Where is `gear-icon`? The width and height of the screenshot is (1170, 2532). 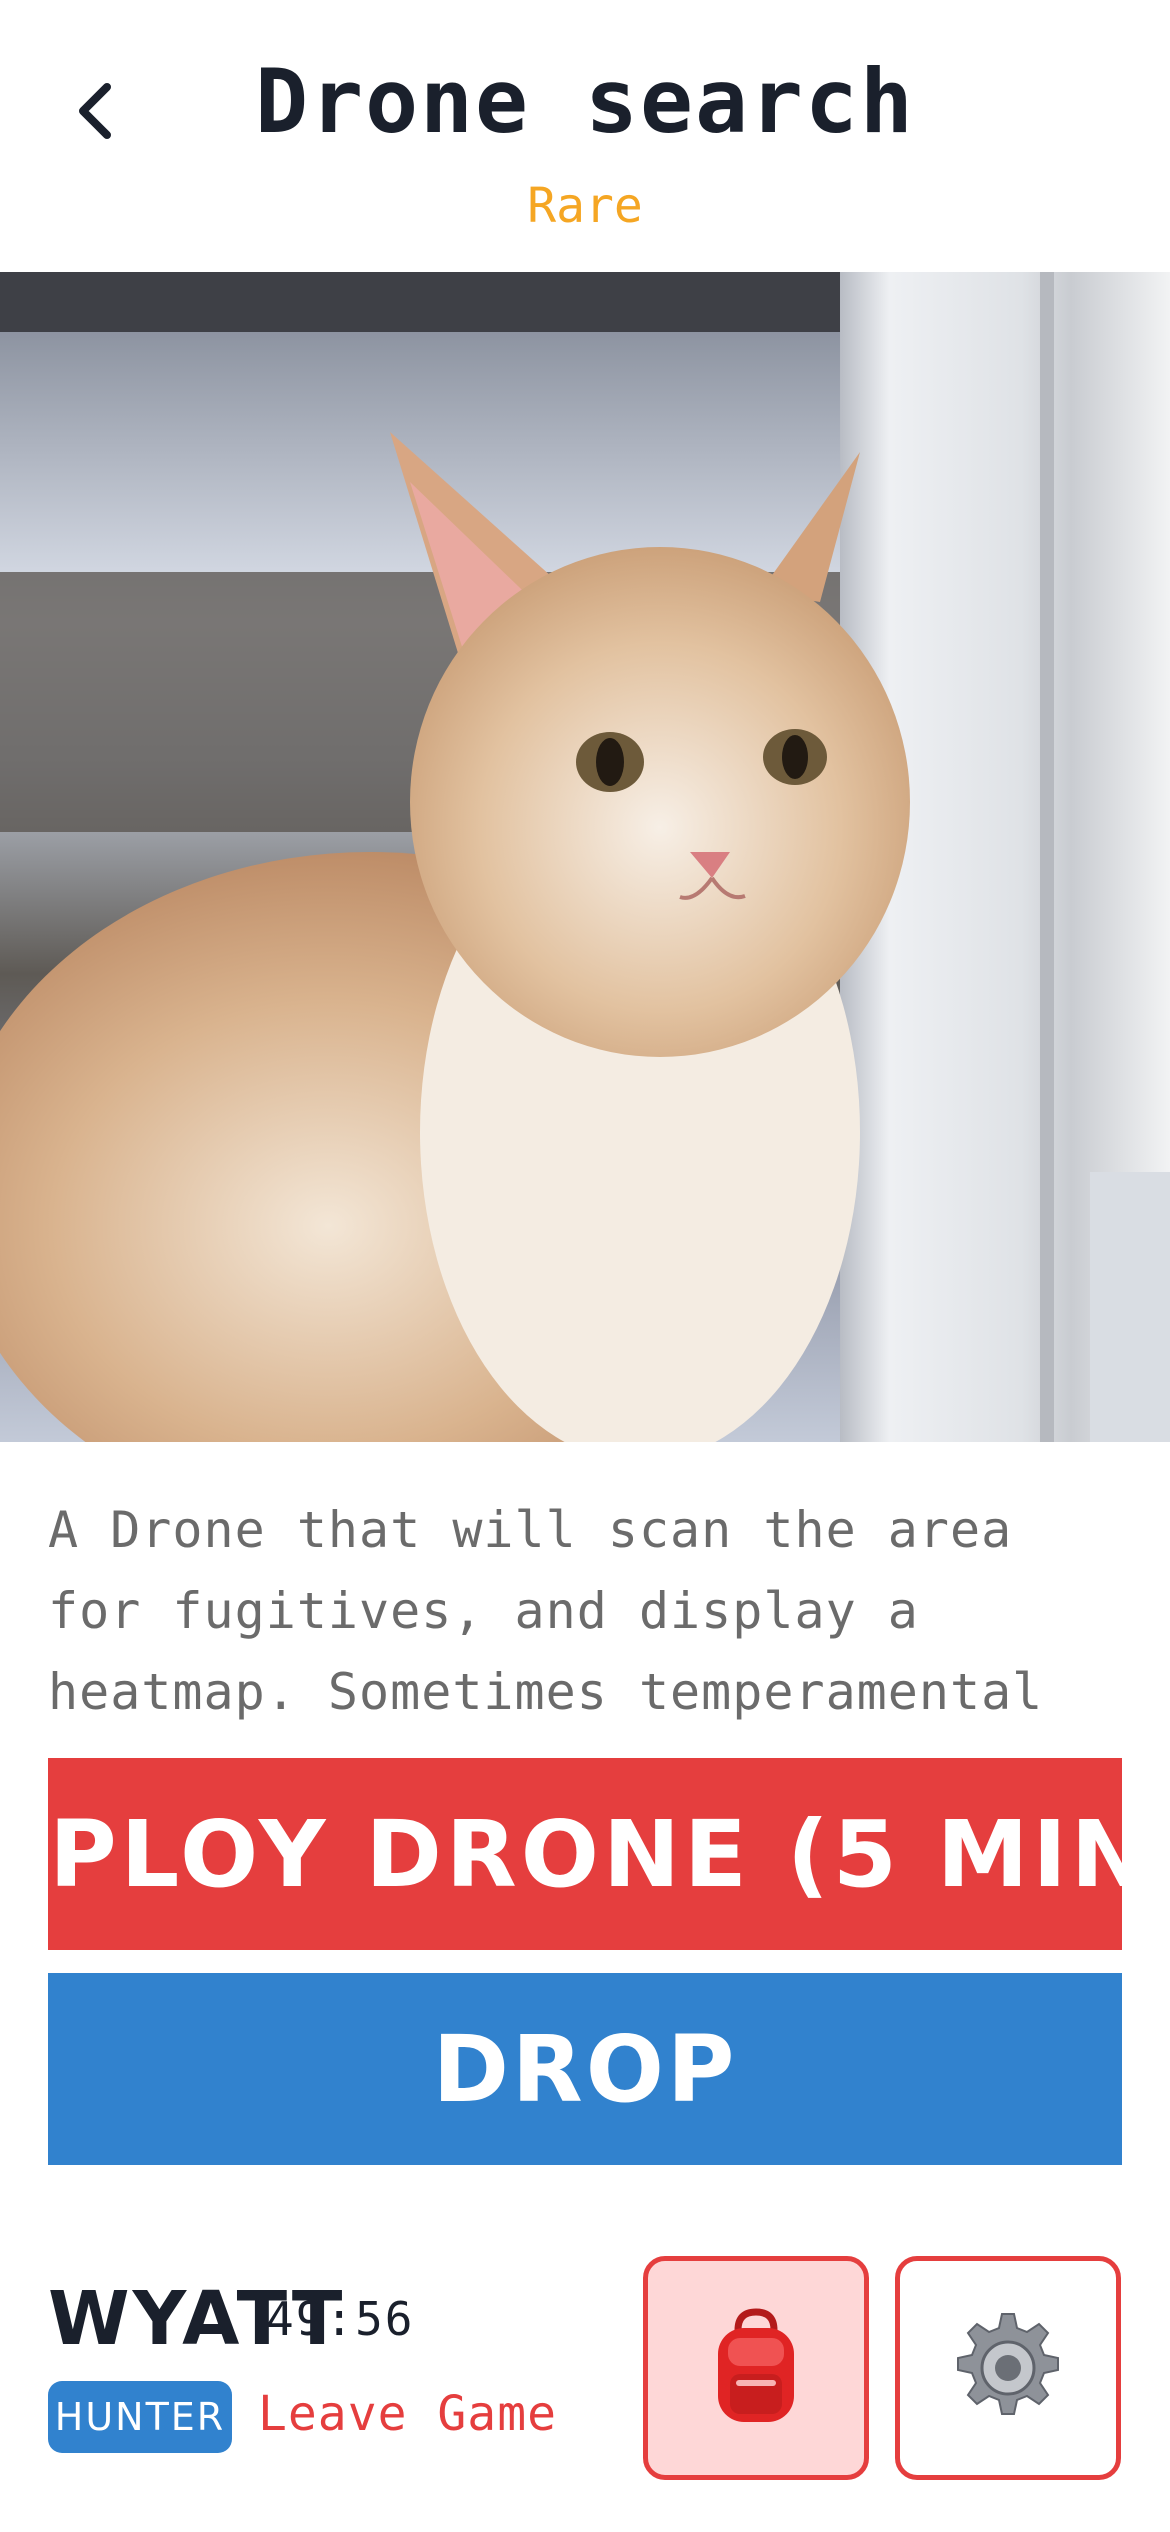
gear-icon is located at coordinates (1008, 2364).